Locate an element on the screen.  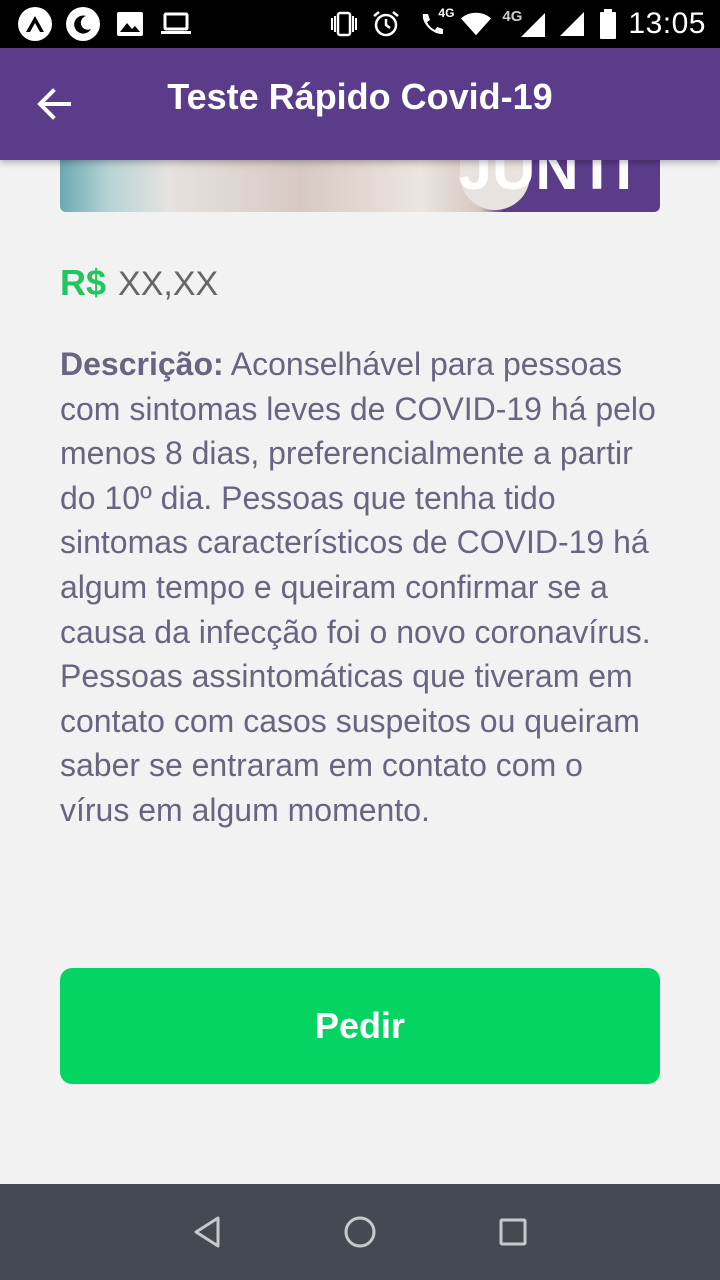
recents-square-icon is located at coordinates (513, 1232).